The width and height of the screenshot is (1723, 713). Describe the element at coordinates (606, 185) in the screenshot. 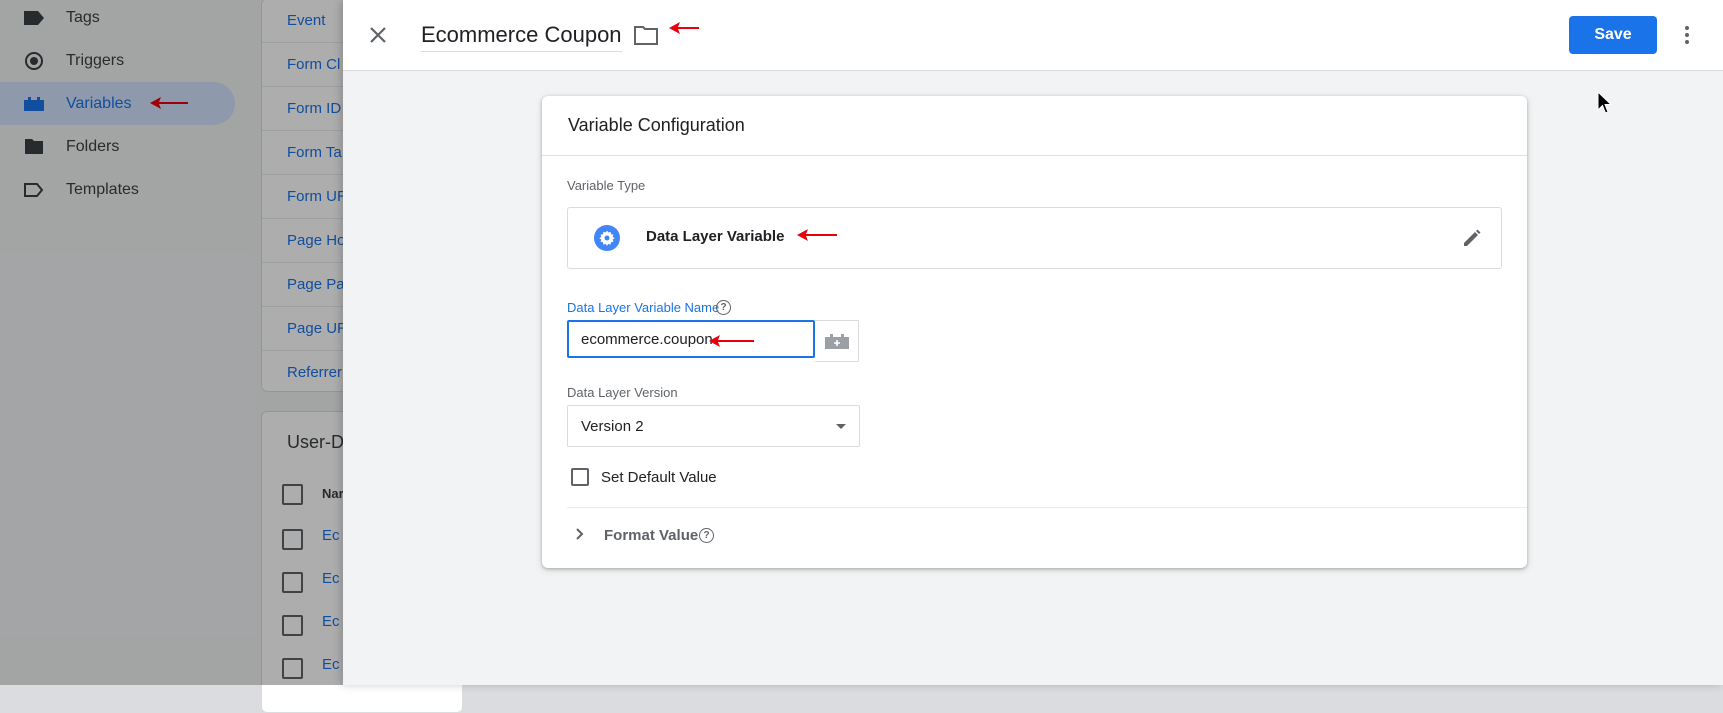

I see `variable-type-label: Variable Type` at that location.